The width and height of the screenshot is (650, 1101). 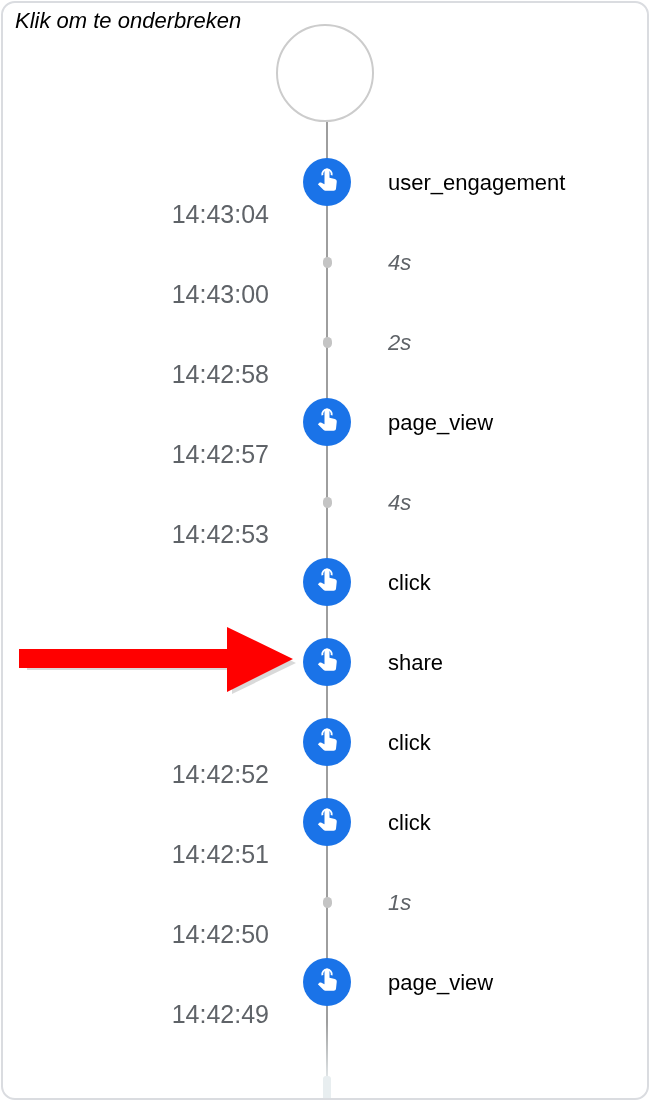 What do you see at coordinates (220, 534) in the screenshot?
I see `timestamp: 14:42:53` at bounding box center [220, 534].